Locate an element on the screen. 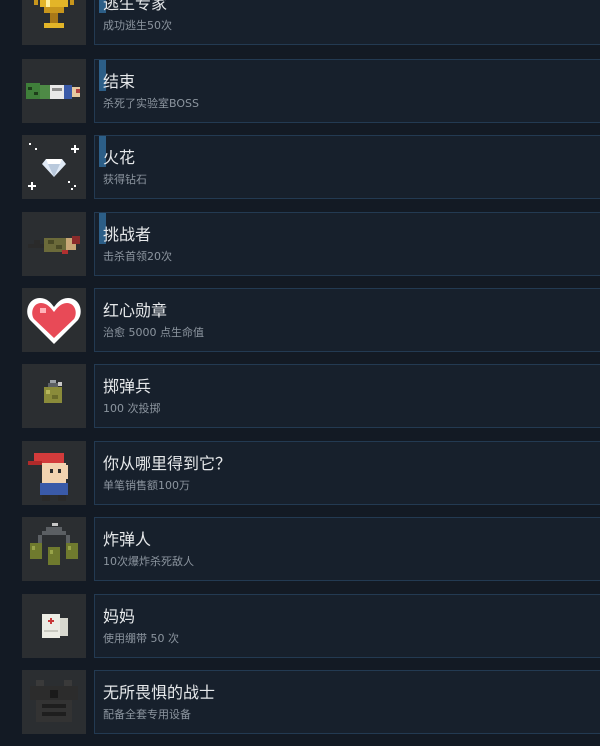 The image size is (600, 746). achievement-row: 火花 获得钻石 is located at coordinates (300, 173).